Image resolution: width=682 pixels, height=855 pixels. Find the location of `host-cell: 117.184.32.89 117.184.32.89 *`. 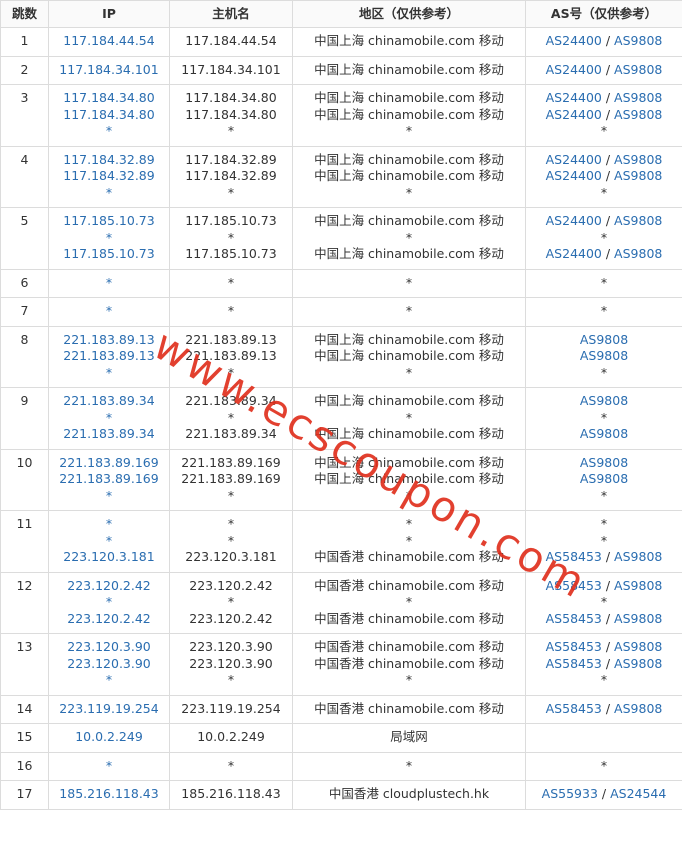

host-cell: 117.184.32.89 117.184.32.89 * is located at coordinates (231, 176).